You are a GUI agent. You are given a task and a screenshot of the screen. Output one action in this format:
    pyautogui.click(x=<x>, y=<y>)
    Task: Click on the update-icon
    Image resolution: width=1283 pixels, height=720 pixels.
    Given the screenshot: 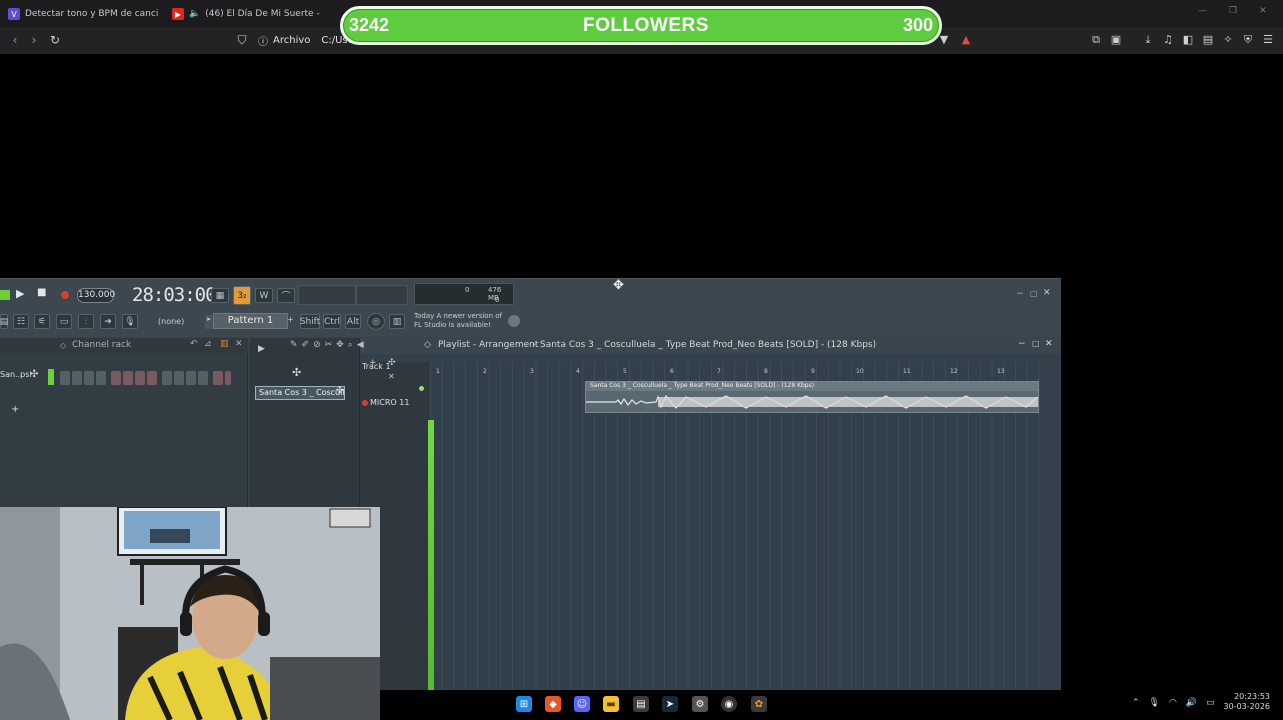 What is the action you would take?
    pyautogui.click(x=514, y=321)
    